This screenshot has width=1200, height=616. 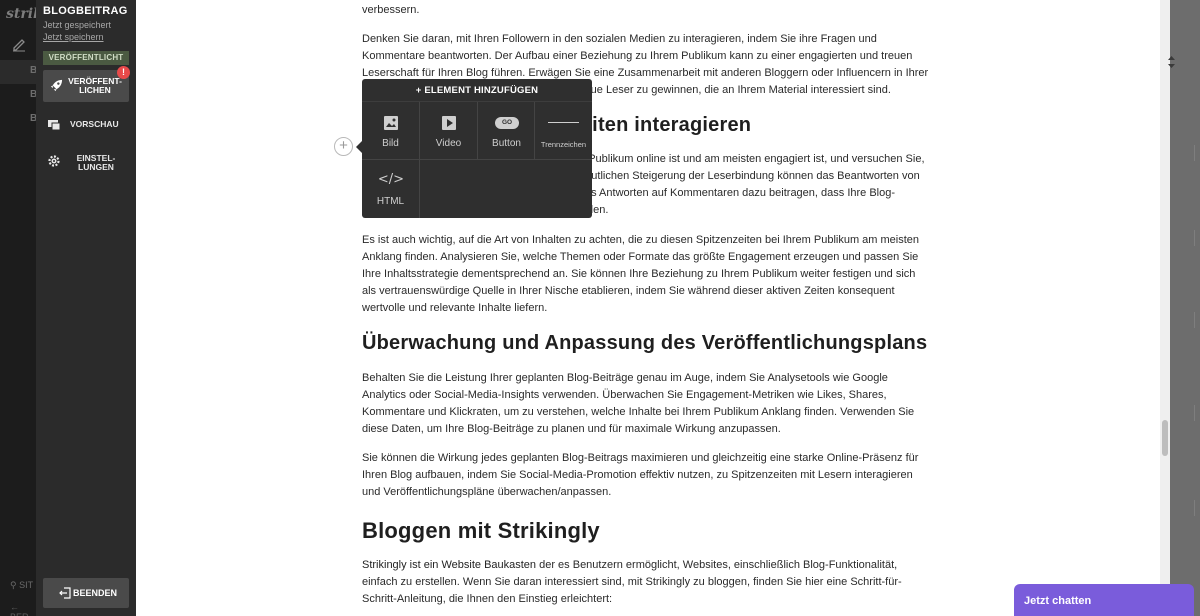 What do you see at coordinates (343, 146) in the screenshot?
I see `add-element-button: +` at bounding box center [343, 146].